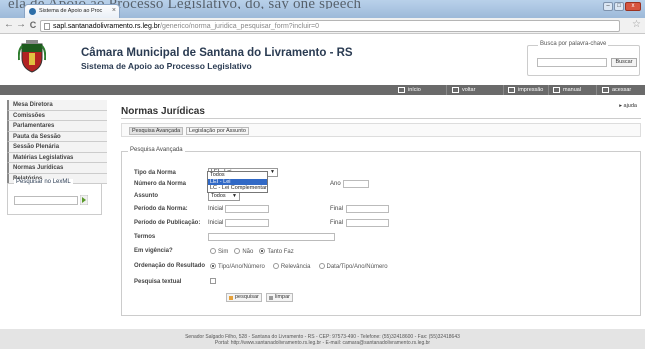  I want to click on keyword-search-box: Busca por palavra-chave Buscar, so click(583, 58).